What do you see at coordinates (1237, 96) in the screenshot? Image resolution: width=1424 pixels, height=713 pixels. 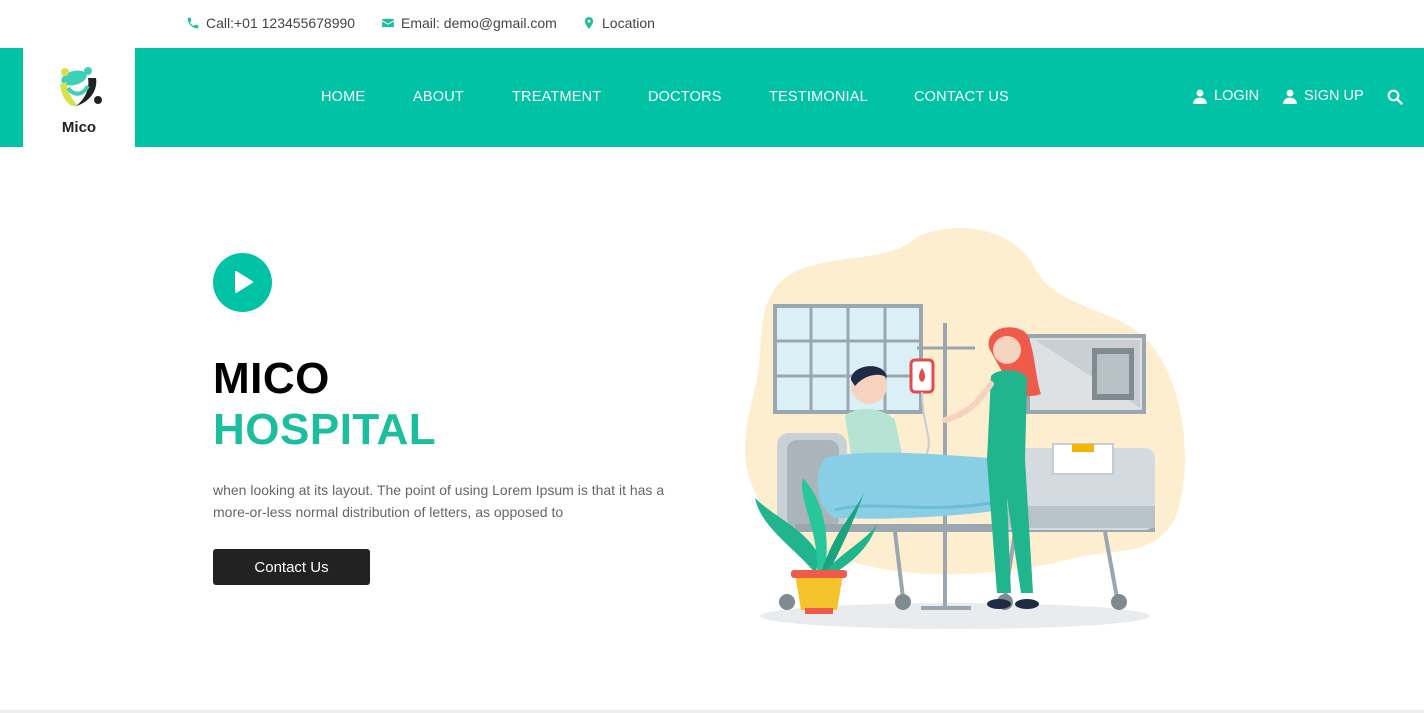 I see `login-label: LOGIN` at bounding box center [1237, 96].